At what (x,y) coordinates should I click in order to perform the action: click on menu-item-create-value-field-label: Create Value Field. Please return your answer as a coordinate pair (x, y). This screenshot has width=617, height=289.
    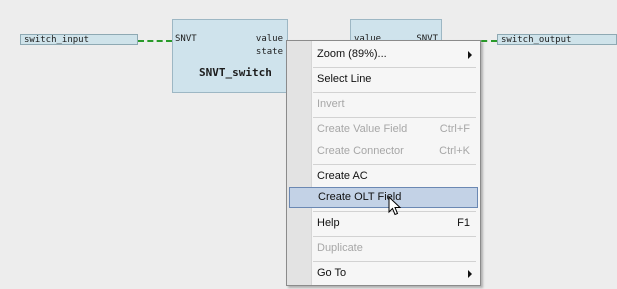
    Looking at the image, I should click on (362, 129).